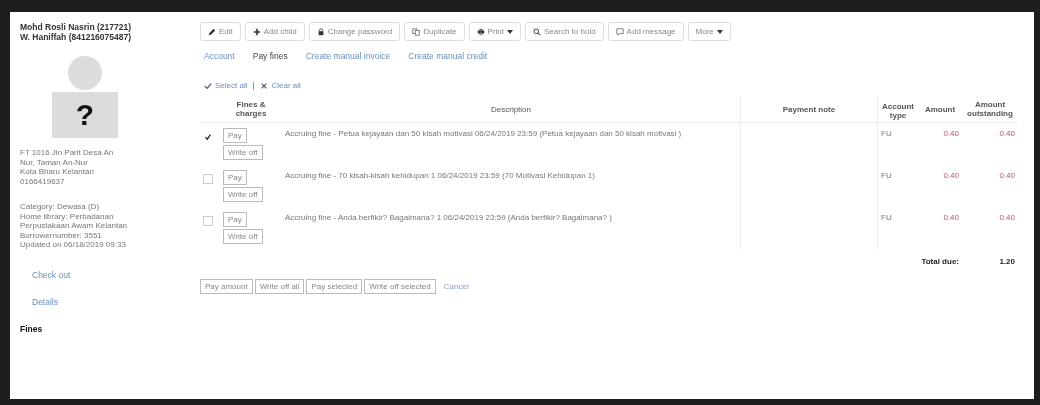 The height and width of the screenshot is (405, 1040). What do you see at coordinates (57, 172) in the screenshot?
I see `address-line: Kota Bharu Kelantan` at bounding box center [57, 172].